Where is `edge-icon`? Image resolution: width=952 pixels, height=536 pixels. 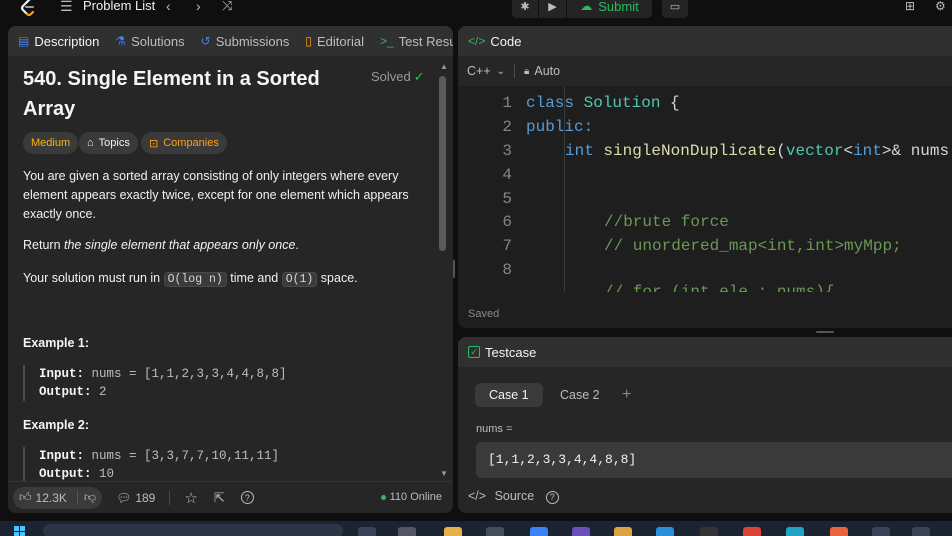
edge-icon is located at coordinates (795, 531).